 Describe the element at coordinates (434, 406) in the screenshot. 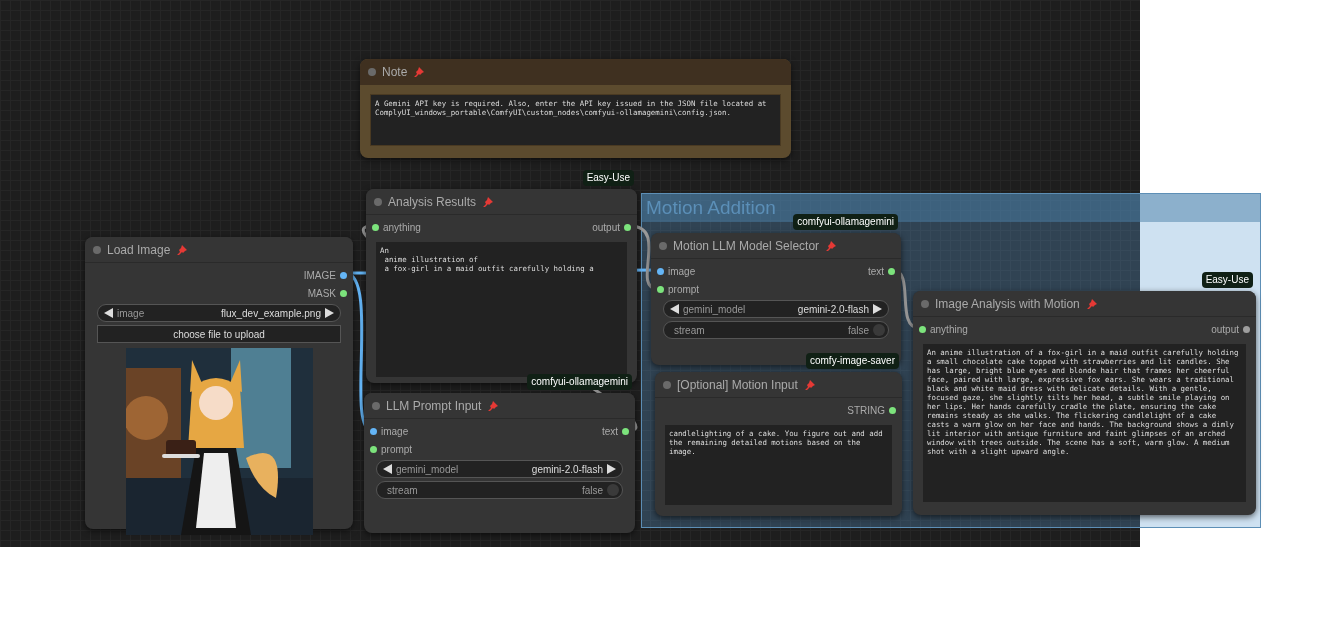

I see `node-title: LLM Prompt Input` at that location.